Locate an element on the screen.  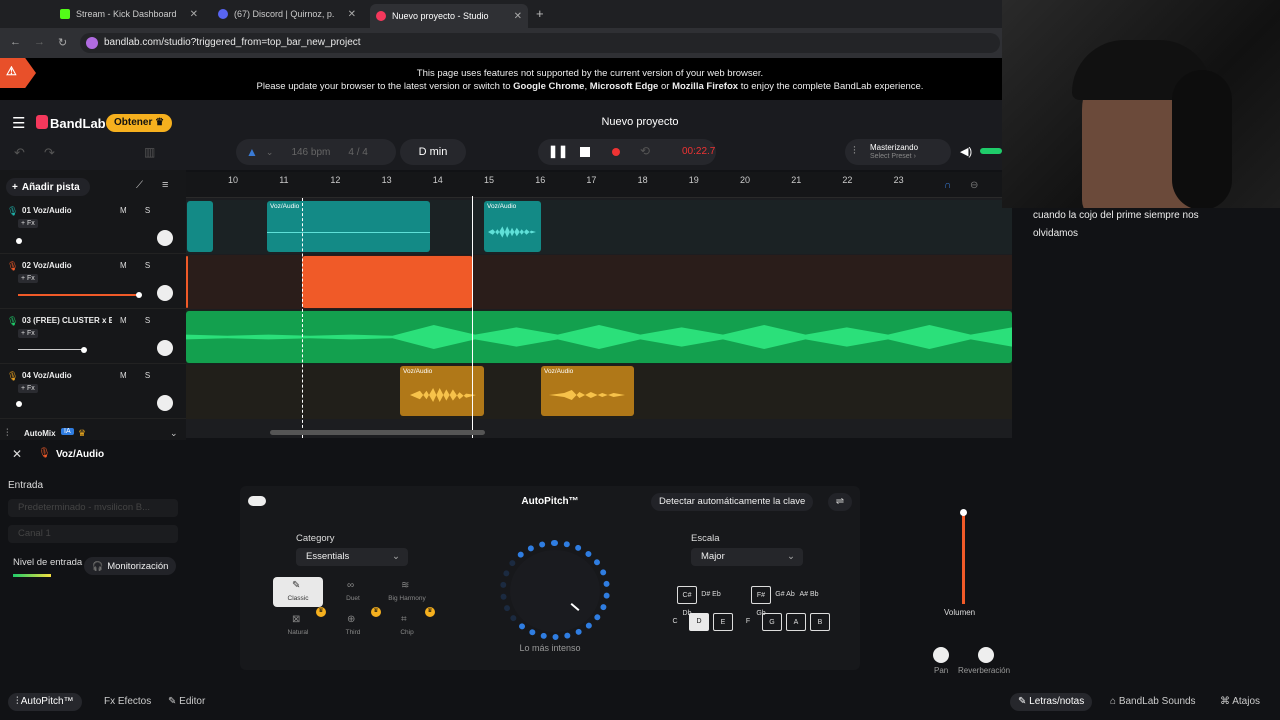
automix-label: AutoMix is located at coordinates (40, 433).